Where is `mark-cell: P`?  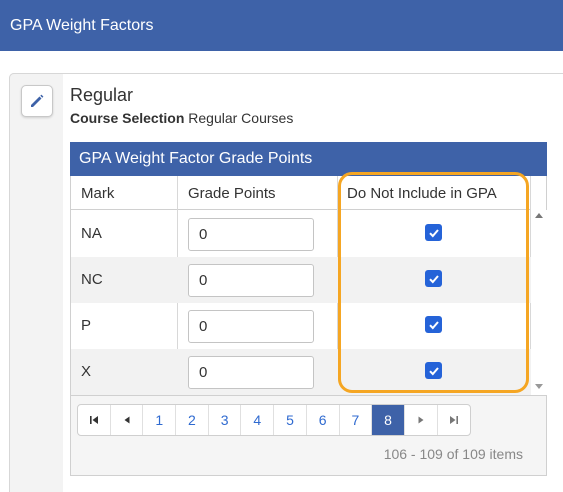
mark-cell: P is located at coordinates (86, 325).